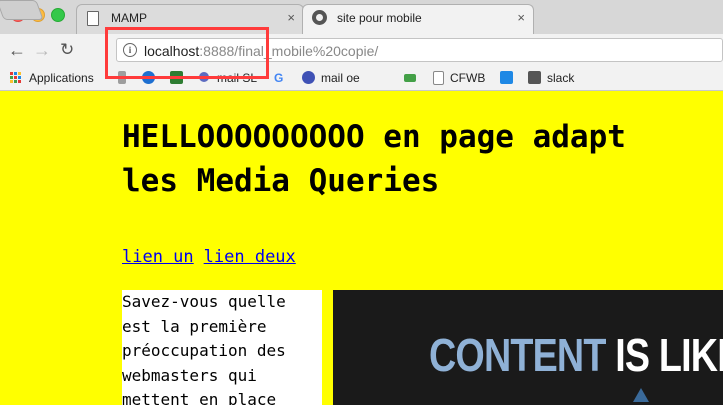  What do you see at coordinates (319, 17) in the screenshot?
I see `github-icon` at bounding box center [319, 17].